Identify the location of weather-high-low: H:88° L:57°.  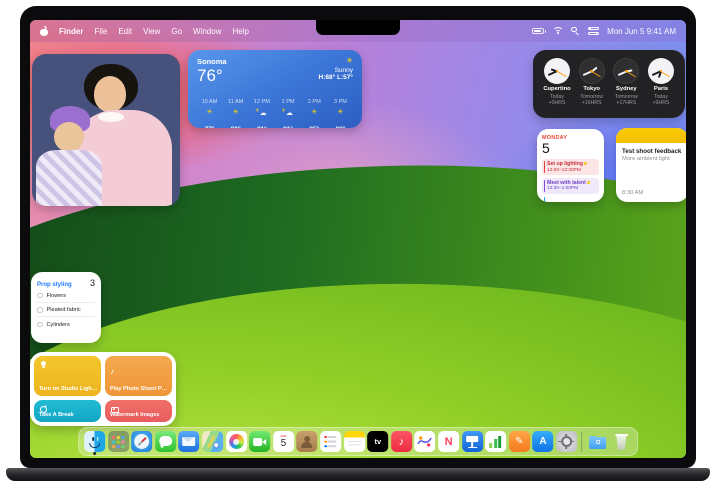
(335, 77).